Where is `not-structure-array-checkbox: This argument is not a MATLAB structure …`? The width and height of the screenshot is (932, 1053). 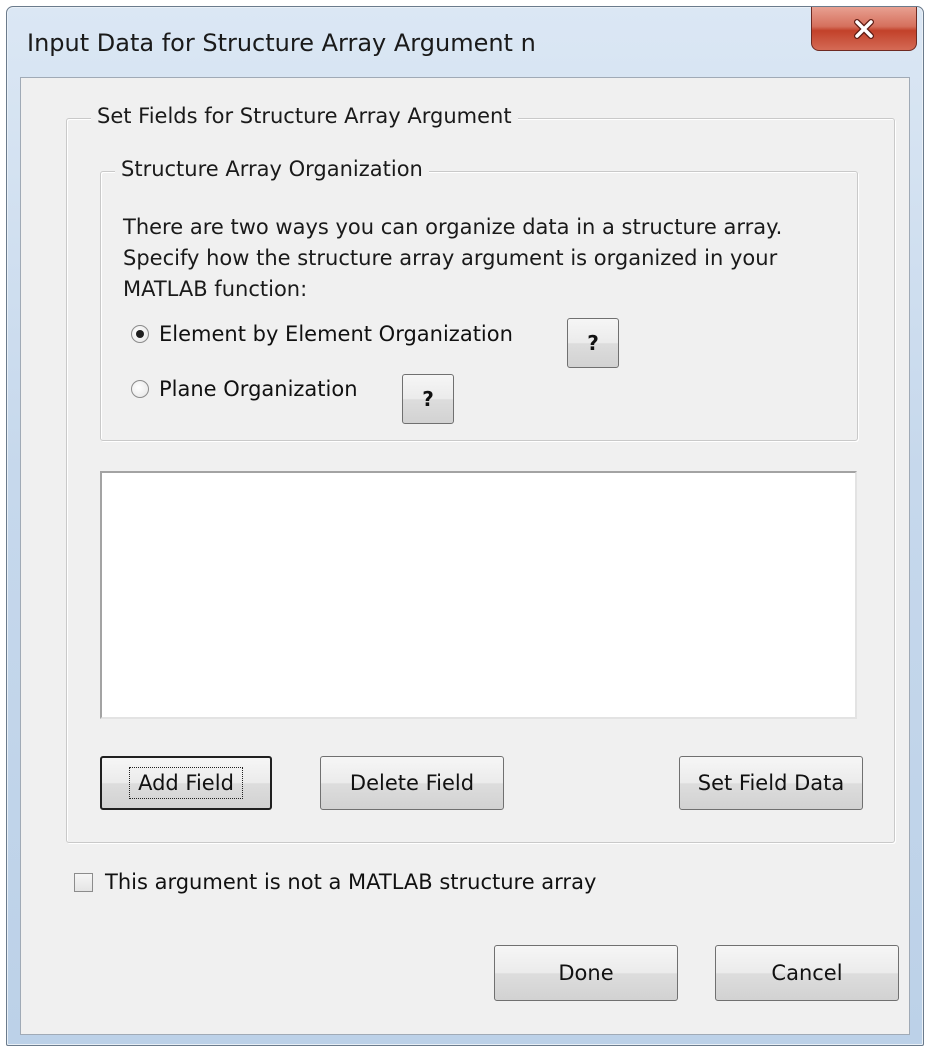
not-structure-array-checkbox: This argument is not a MATLAB structure … is located at coordinates (335, 882).